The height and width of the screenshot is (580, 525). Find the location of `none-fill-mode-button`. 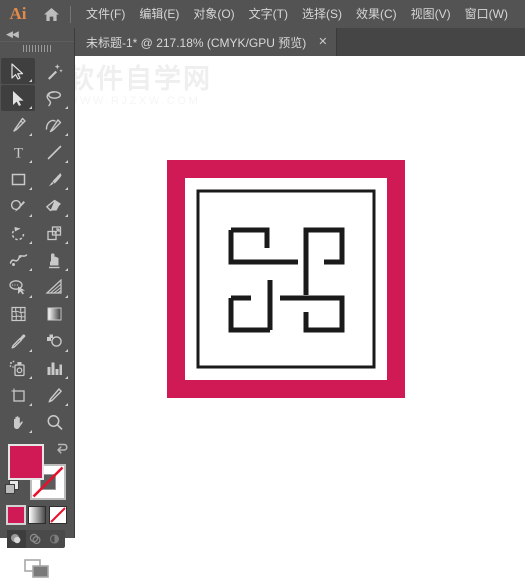

none-fill-mode-button is located at coordinates (58, 515).